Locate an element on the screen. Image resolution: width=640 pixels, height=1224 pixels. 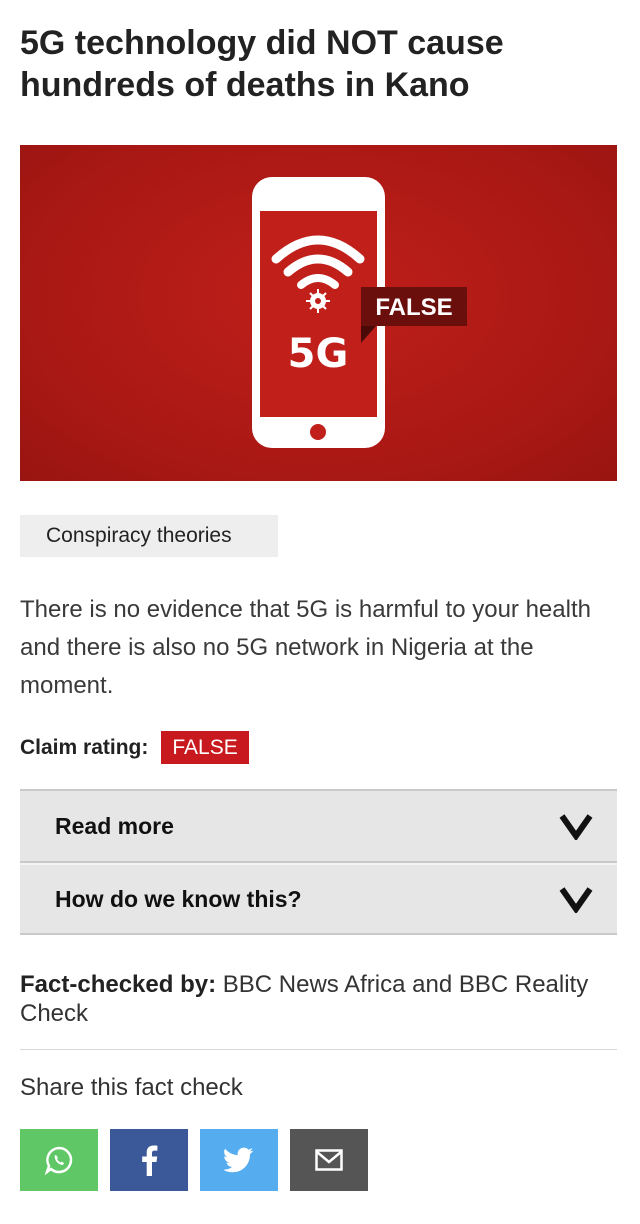
facebook-icon is located at coordinates (150, 1160).